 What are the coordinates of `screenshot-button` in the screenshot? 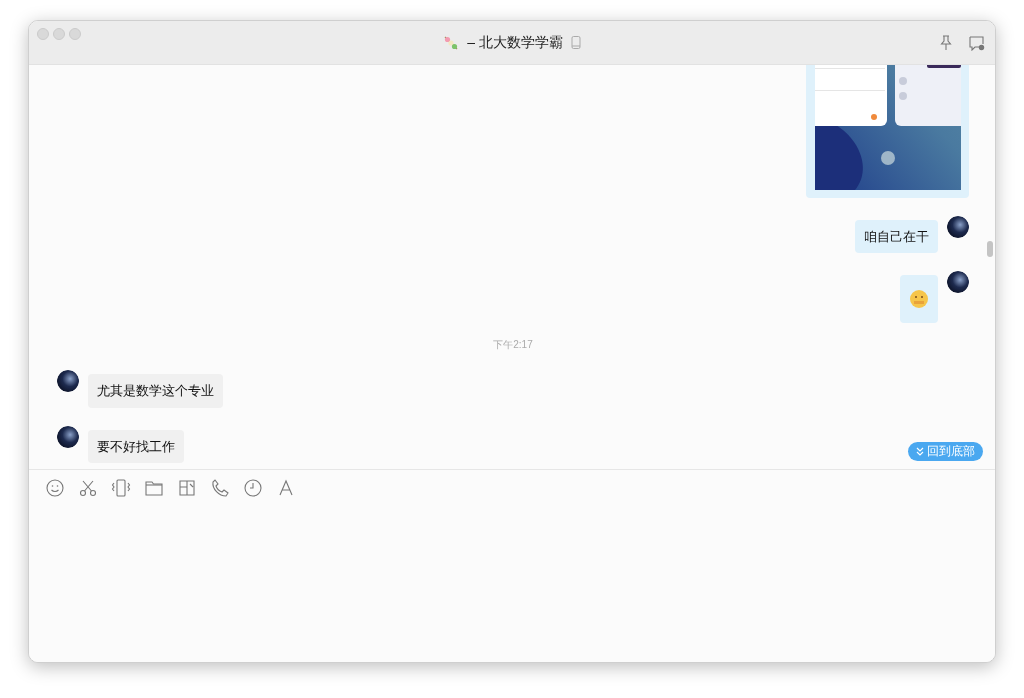 It's located at (187, 488).